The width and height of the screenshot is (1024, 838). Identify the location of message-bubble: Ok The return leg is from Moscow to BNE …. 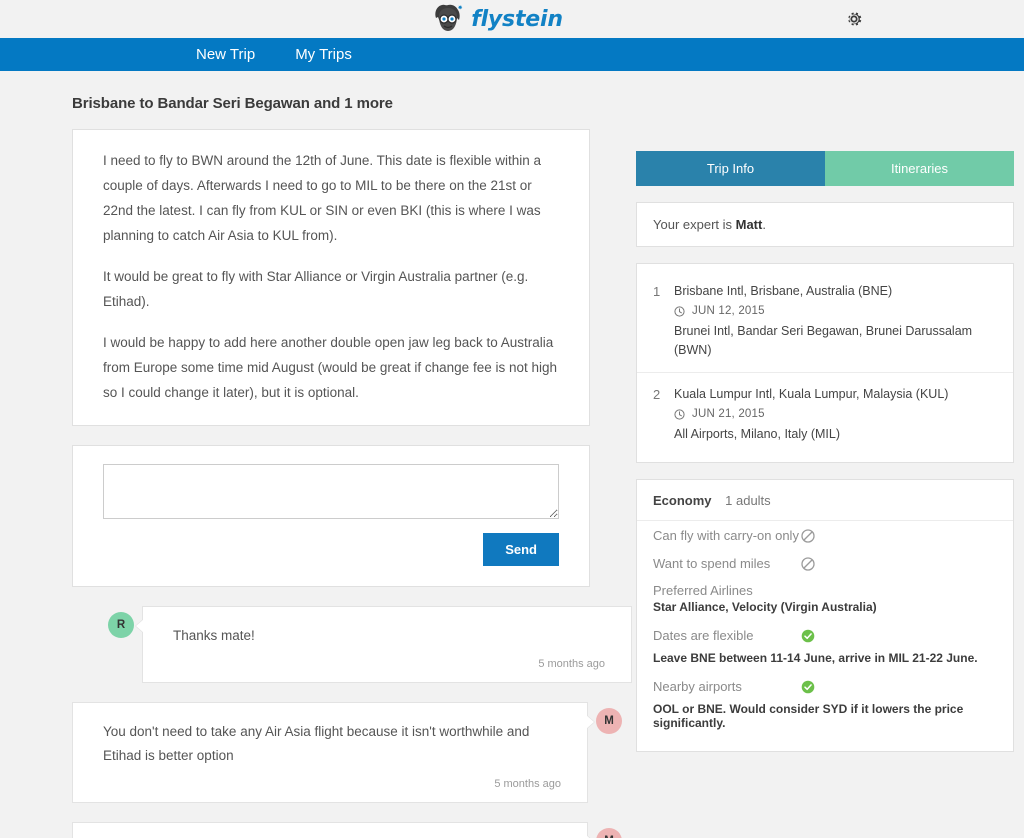
(333, 830).